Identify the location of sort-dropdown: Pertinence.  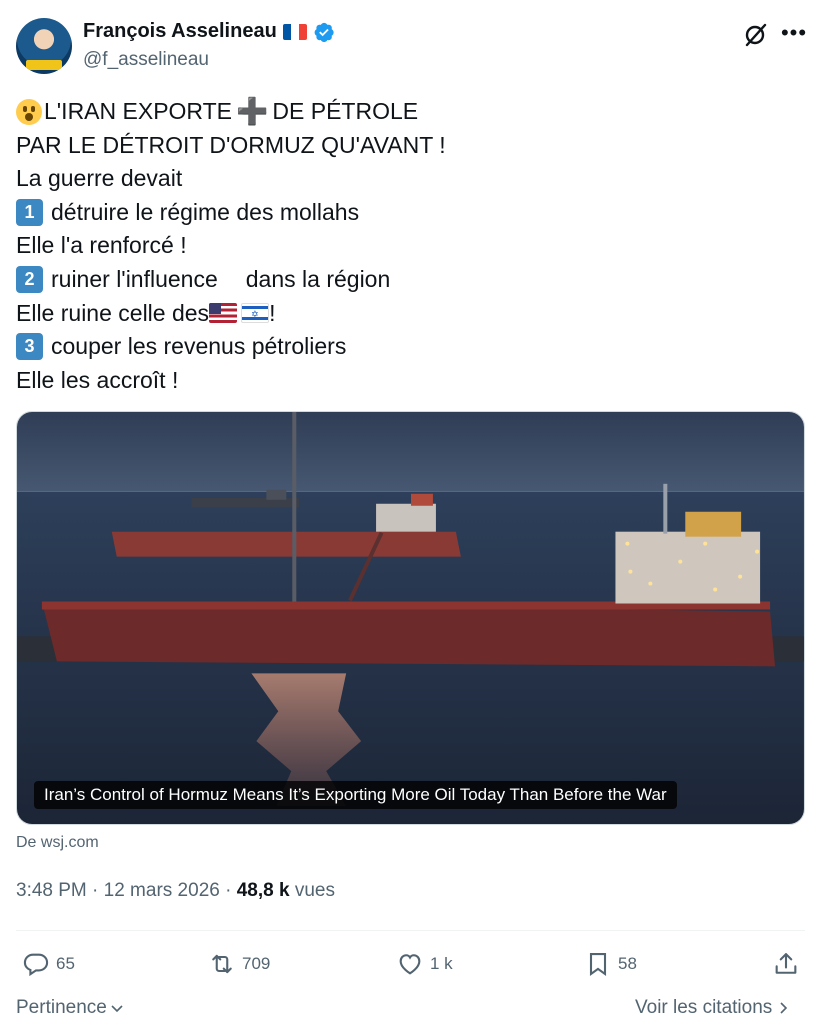
(70, 1008).